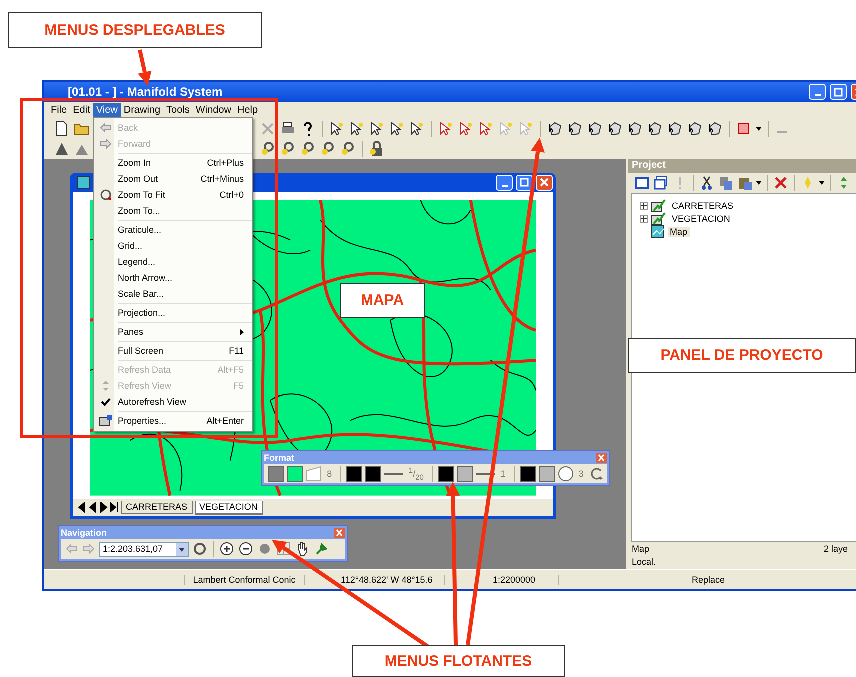 This screenshot has height=677, width=856. I want to click on menu-item: Panes, so click(173, 332).